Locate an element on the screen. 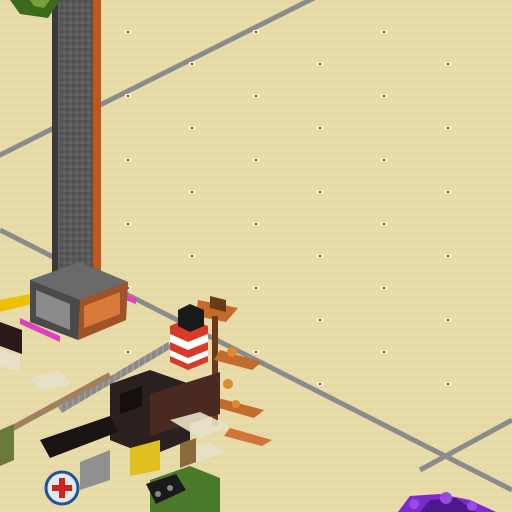  first-aid-sign is located at coordinates (62, 488).